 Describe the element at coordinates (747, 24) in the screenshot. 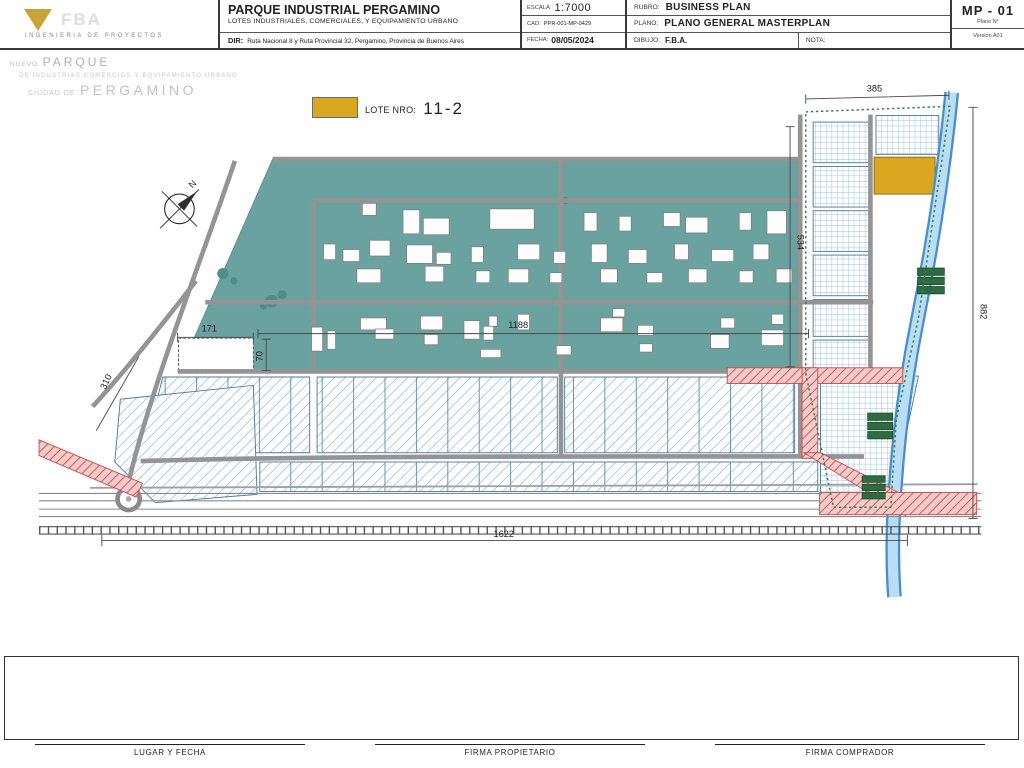

I see `plano-value: PLANO GENERAL MASTERPLAN` at that location.